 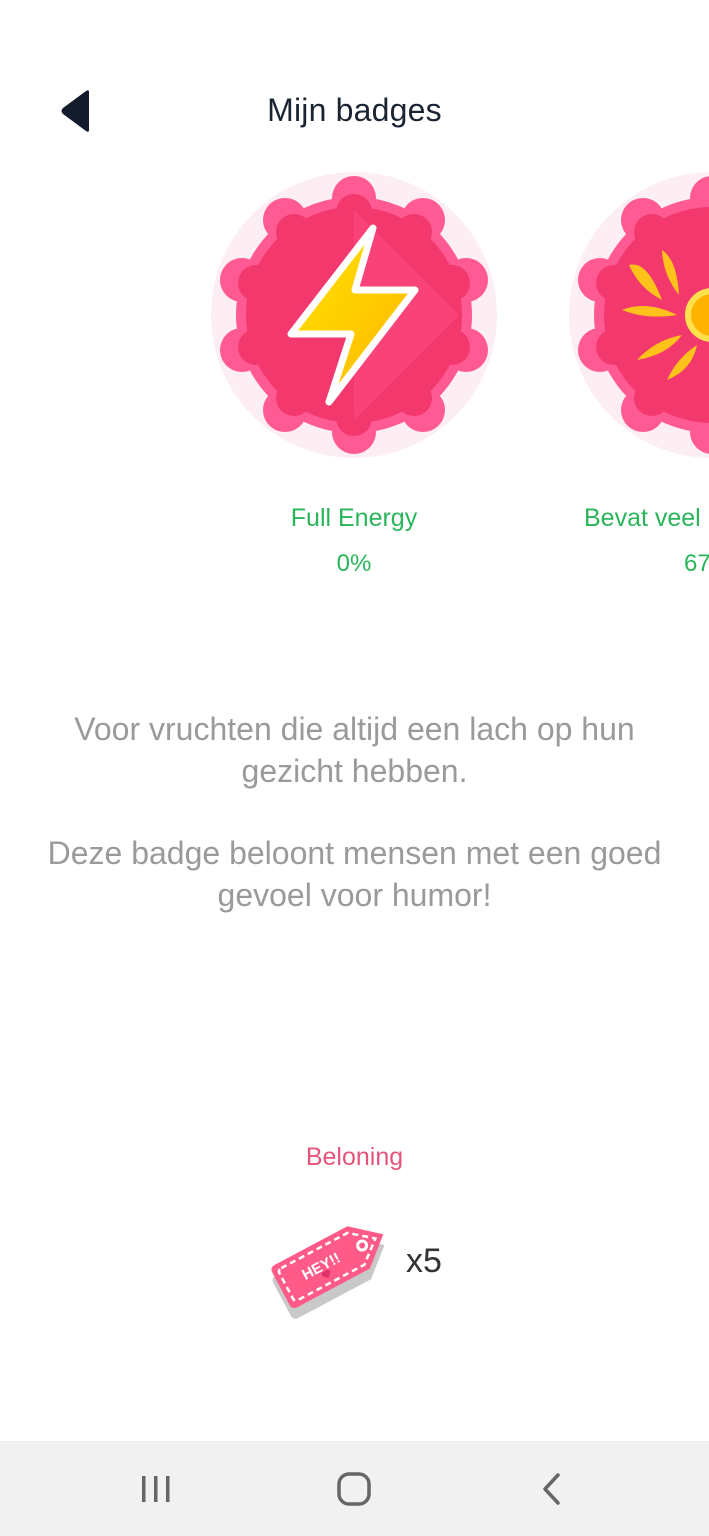 What do you see at coordinates (354, 518) in the screenshot?
I see `badge-name: Full Energy` at bounding box center [354, 518].